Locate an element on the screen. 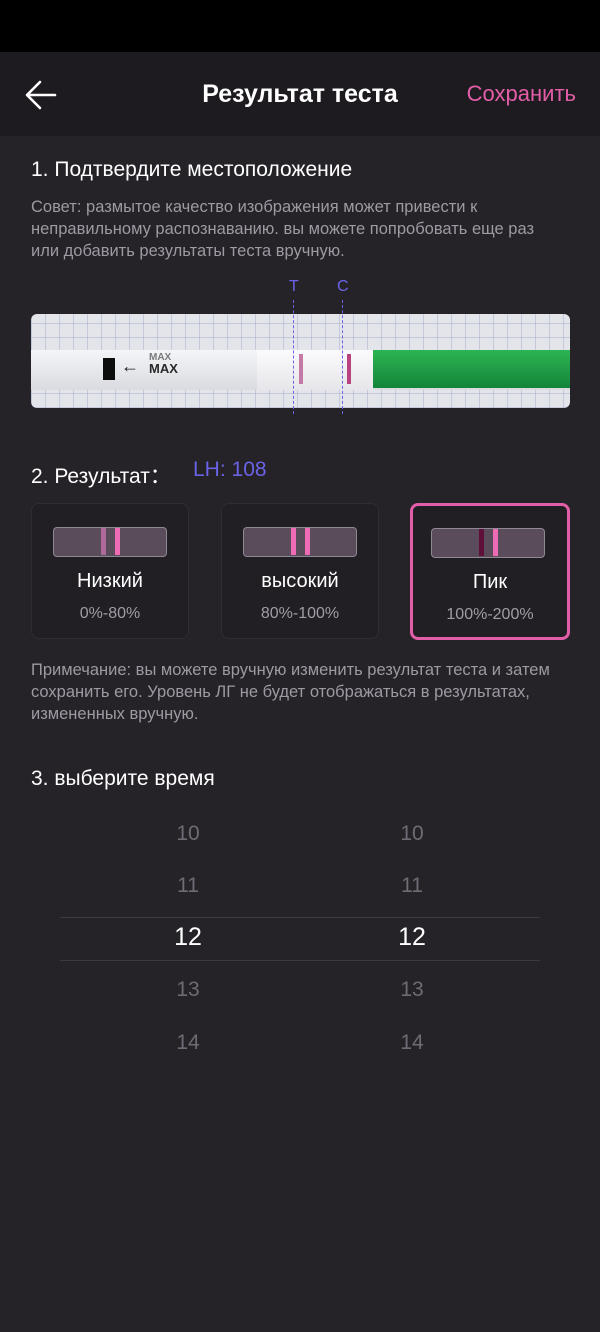 The height and width of the screenshot is (1332, 600). high-strip-icon is located at coordinates (300, 542).